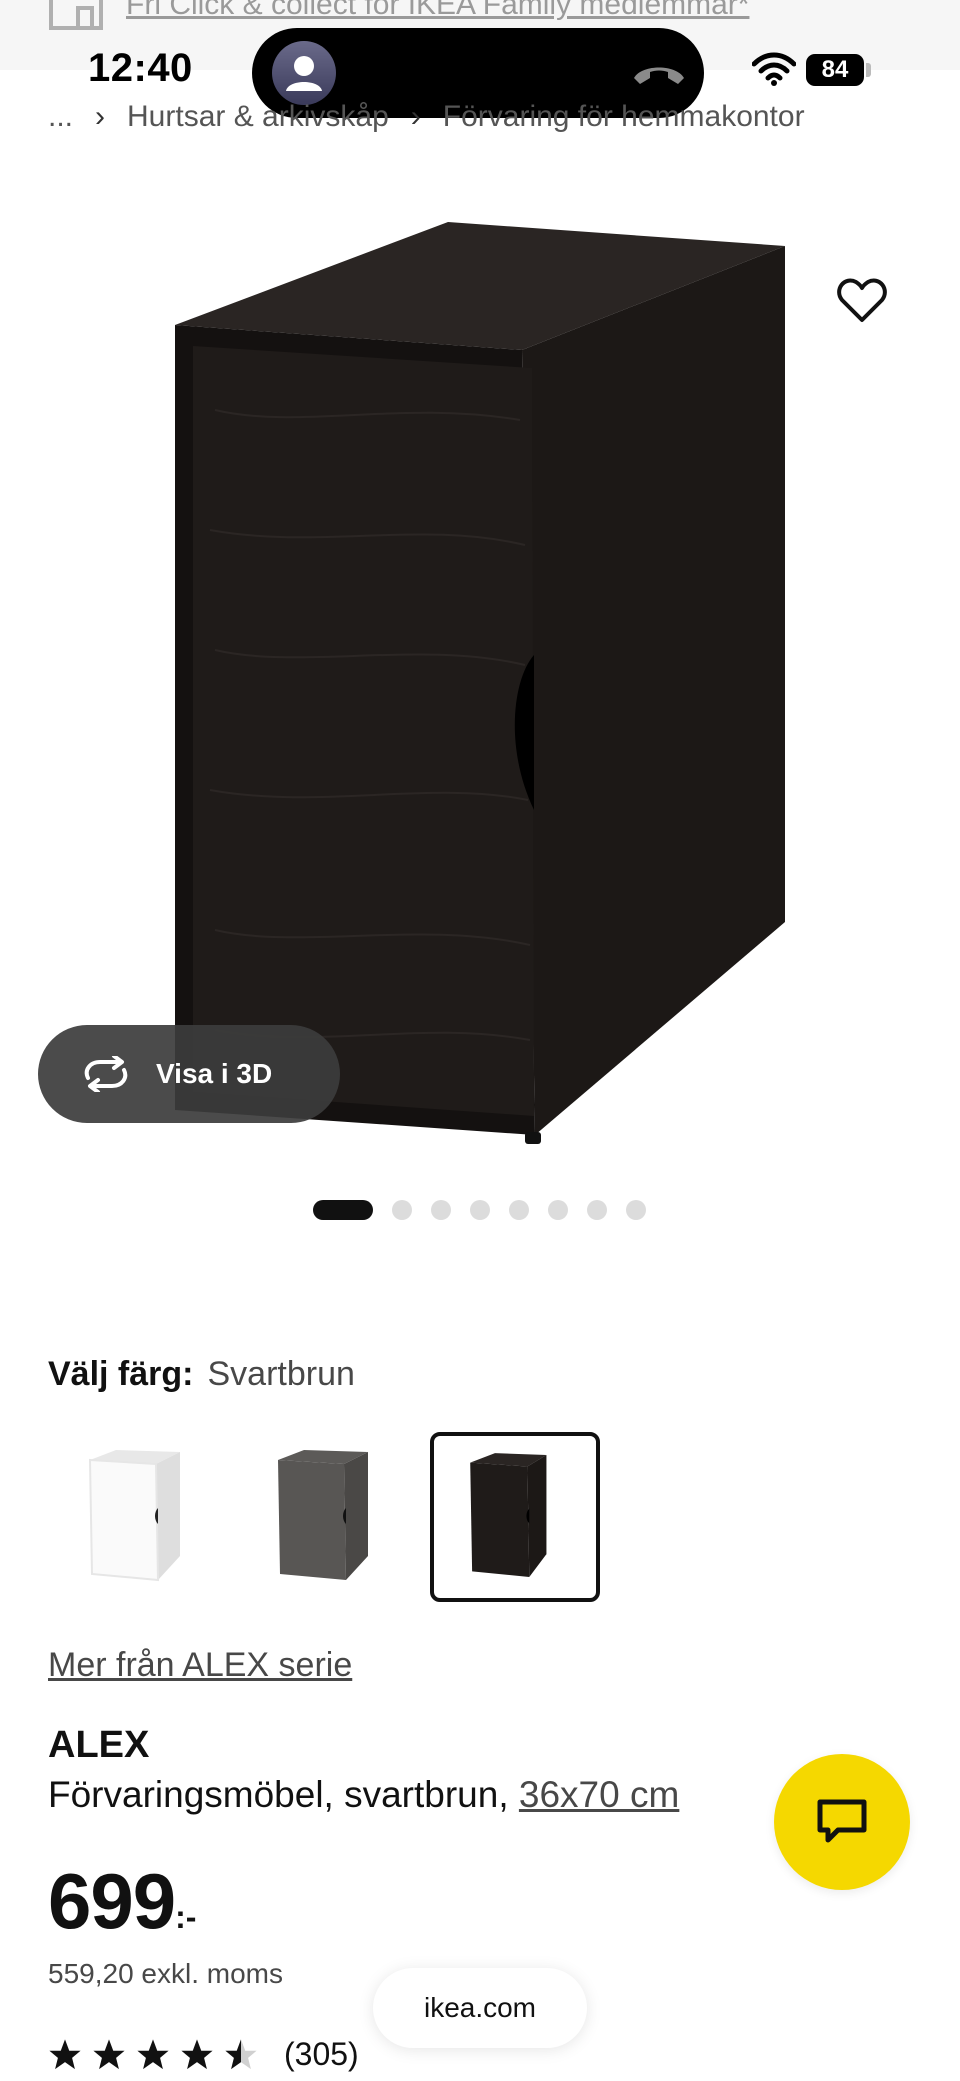 Image resolution: width=960 pixels, height=2081 pixels. I want to click on breadcrumb-item: Förvaring för hemmakontor, so click(624, 117).